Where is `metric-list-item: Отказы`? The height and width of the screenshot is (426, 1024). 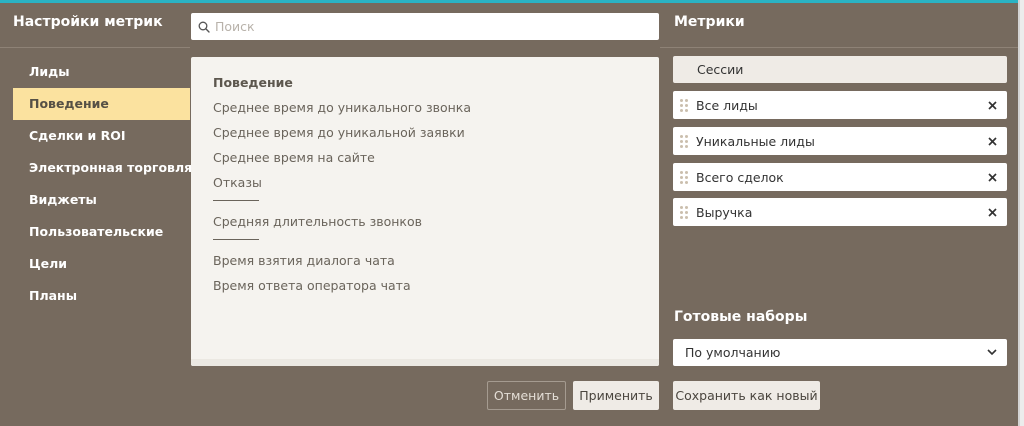 metric-list-item: Отказы is located at coordinates (428, 187).